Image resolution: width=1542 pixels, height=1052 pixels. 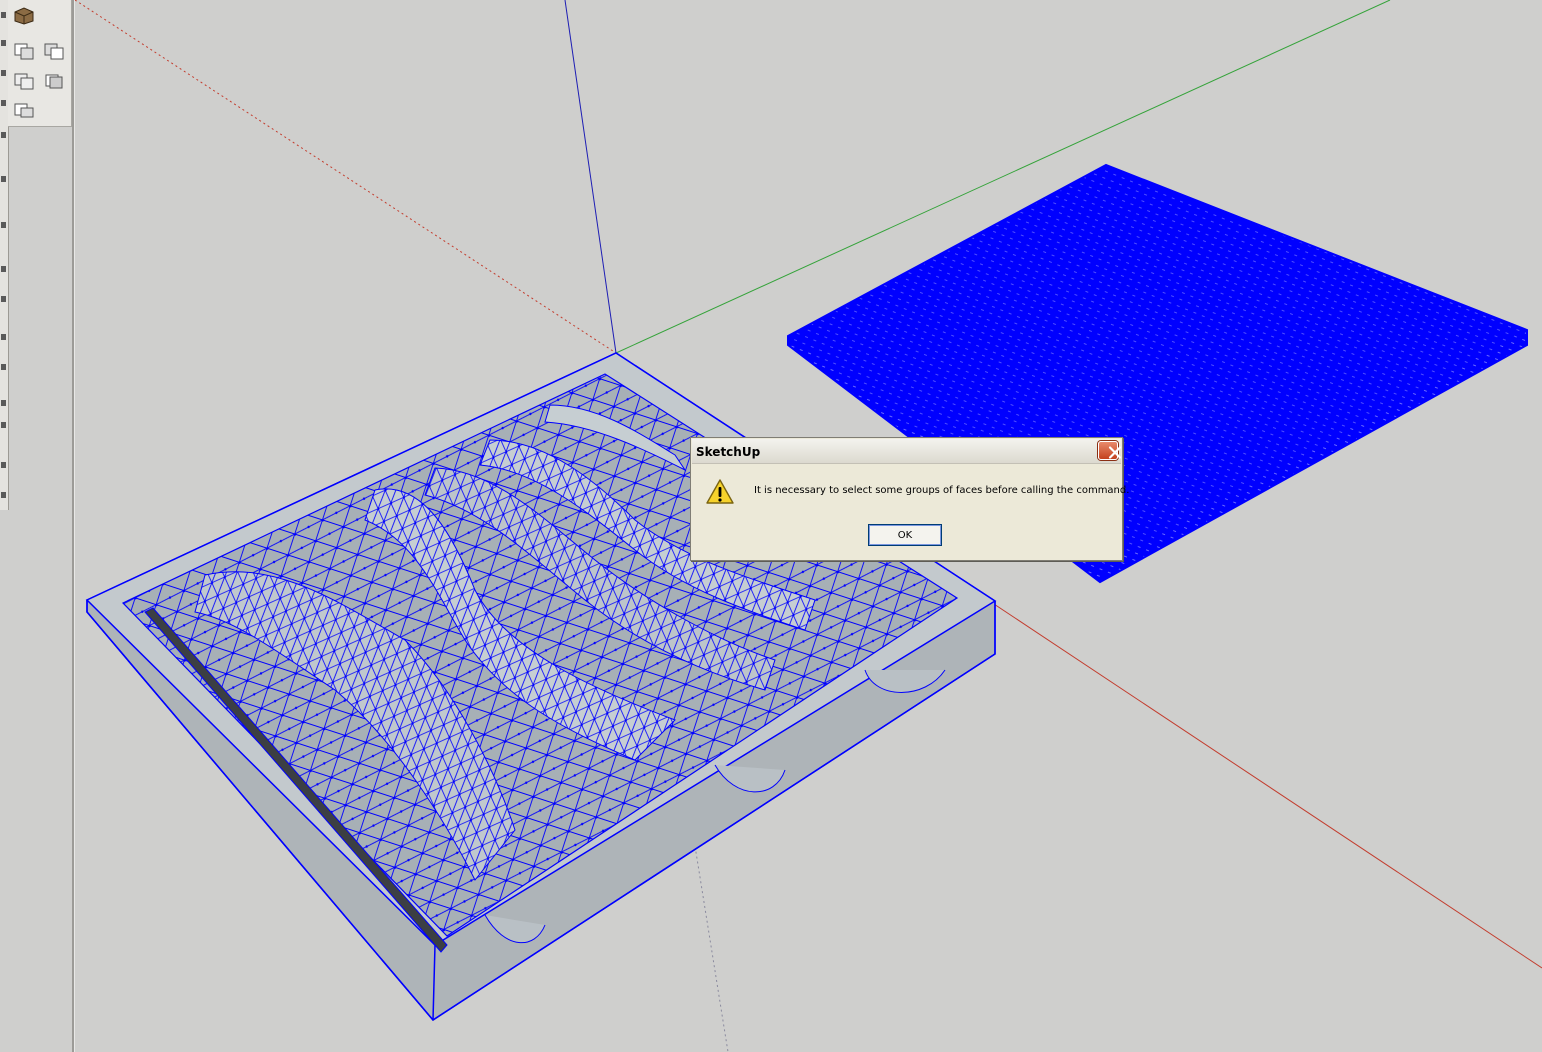 I want to click on intersect-faces-icon, so click(x=24, y=51).